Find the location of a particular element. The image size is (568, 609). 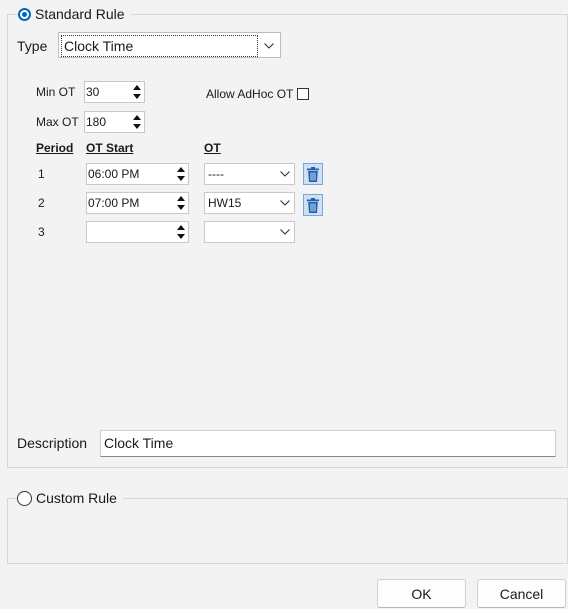

period-1-label: 1 is located at coordinates (41, 174).